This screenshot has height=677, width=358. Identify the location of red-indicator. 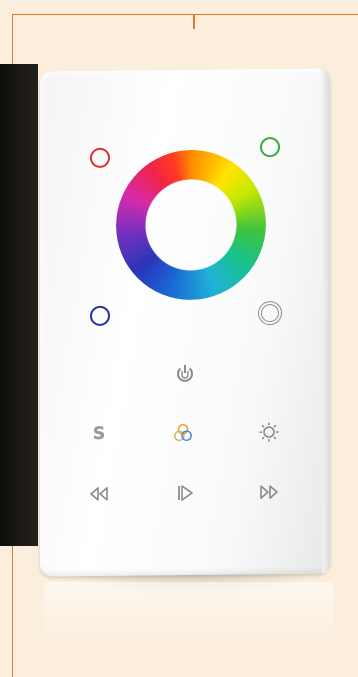
(100, 157).